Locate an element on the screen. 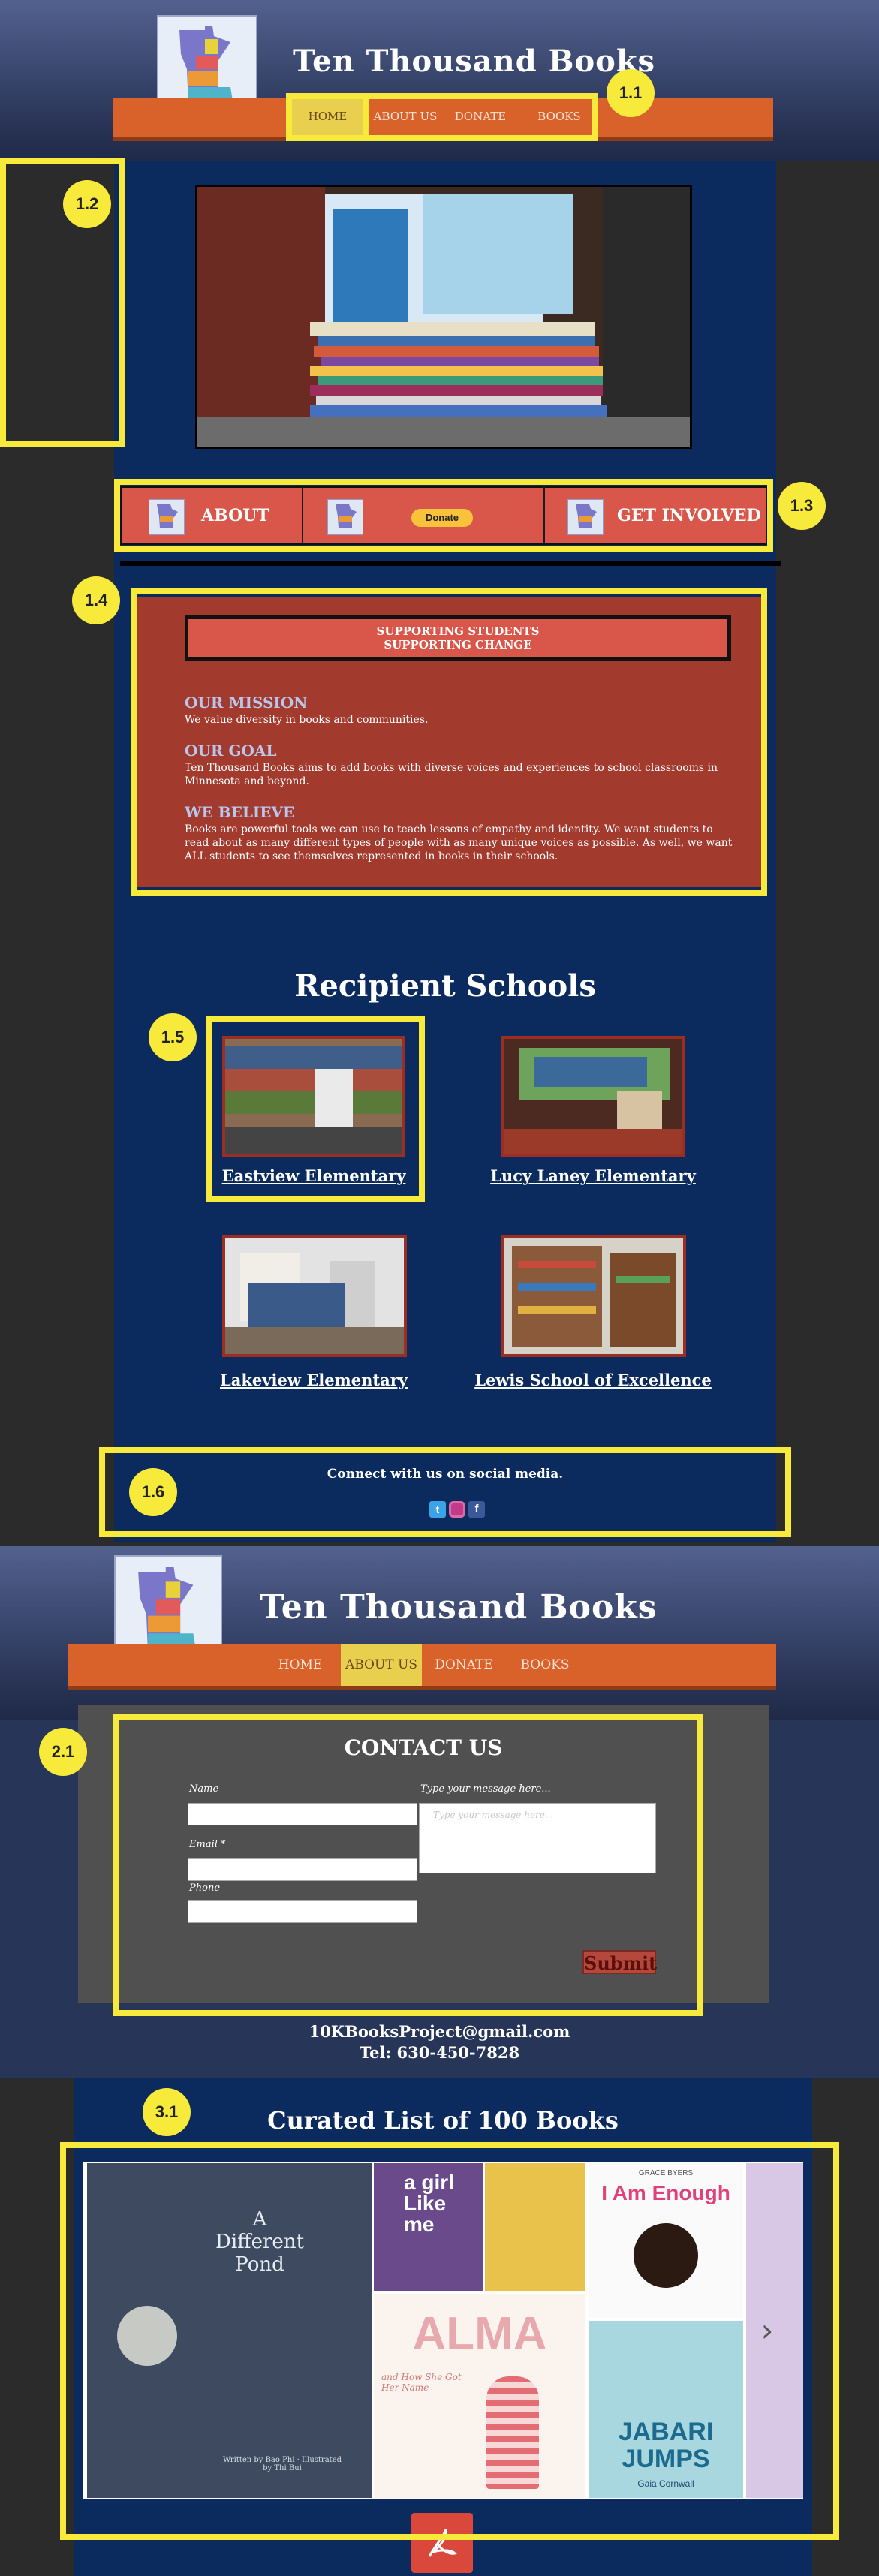  cover-title: A Different Pond is located at coordinates (260, 2242).